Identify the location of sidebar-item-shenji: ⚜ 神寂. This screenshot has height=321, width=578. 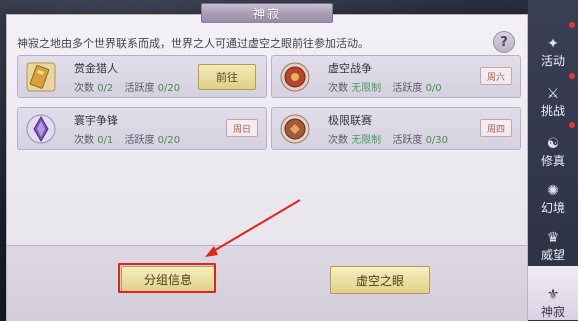
(553, 293).